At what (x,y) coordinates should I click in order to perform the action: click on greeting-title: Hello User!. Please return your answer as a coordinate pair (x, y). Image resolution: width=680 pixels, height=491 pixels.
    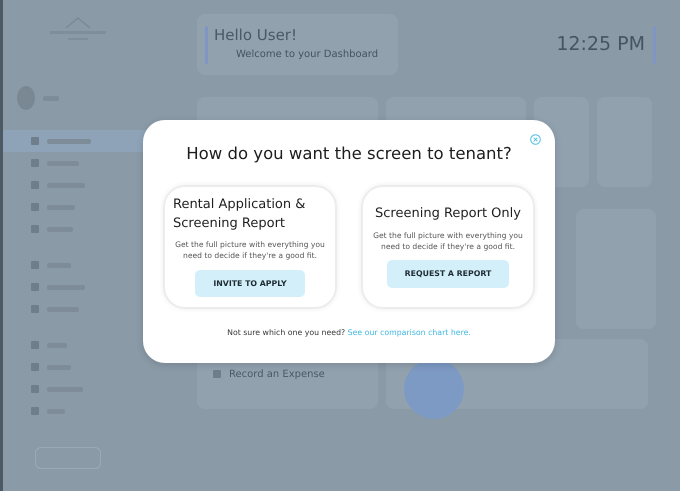
    Looking at the image, I should click on (256, 35).